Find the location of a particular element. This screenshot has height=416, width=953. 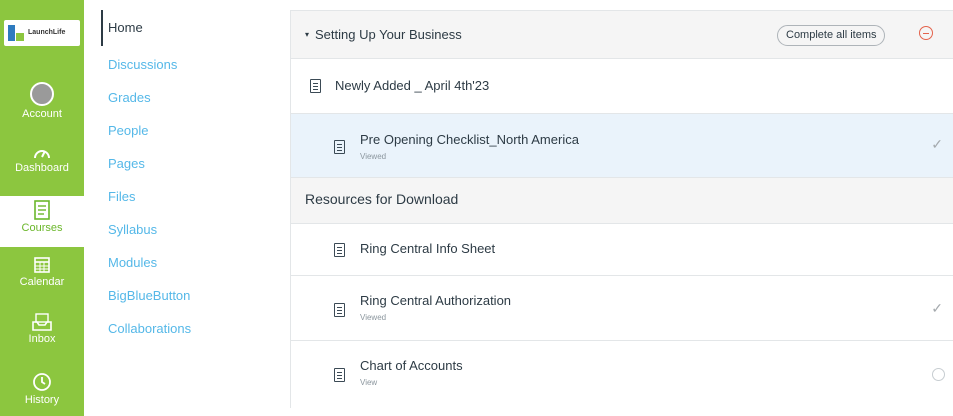

launchlife-logo: LaunchLife is located at coordinates (42, 33).